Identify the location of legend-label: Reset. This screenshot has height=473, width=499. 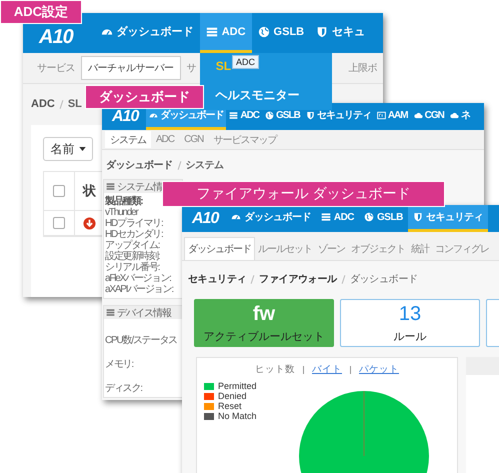
(230, 406).